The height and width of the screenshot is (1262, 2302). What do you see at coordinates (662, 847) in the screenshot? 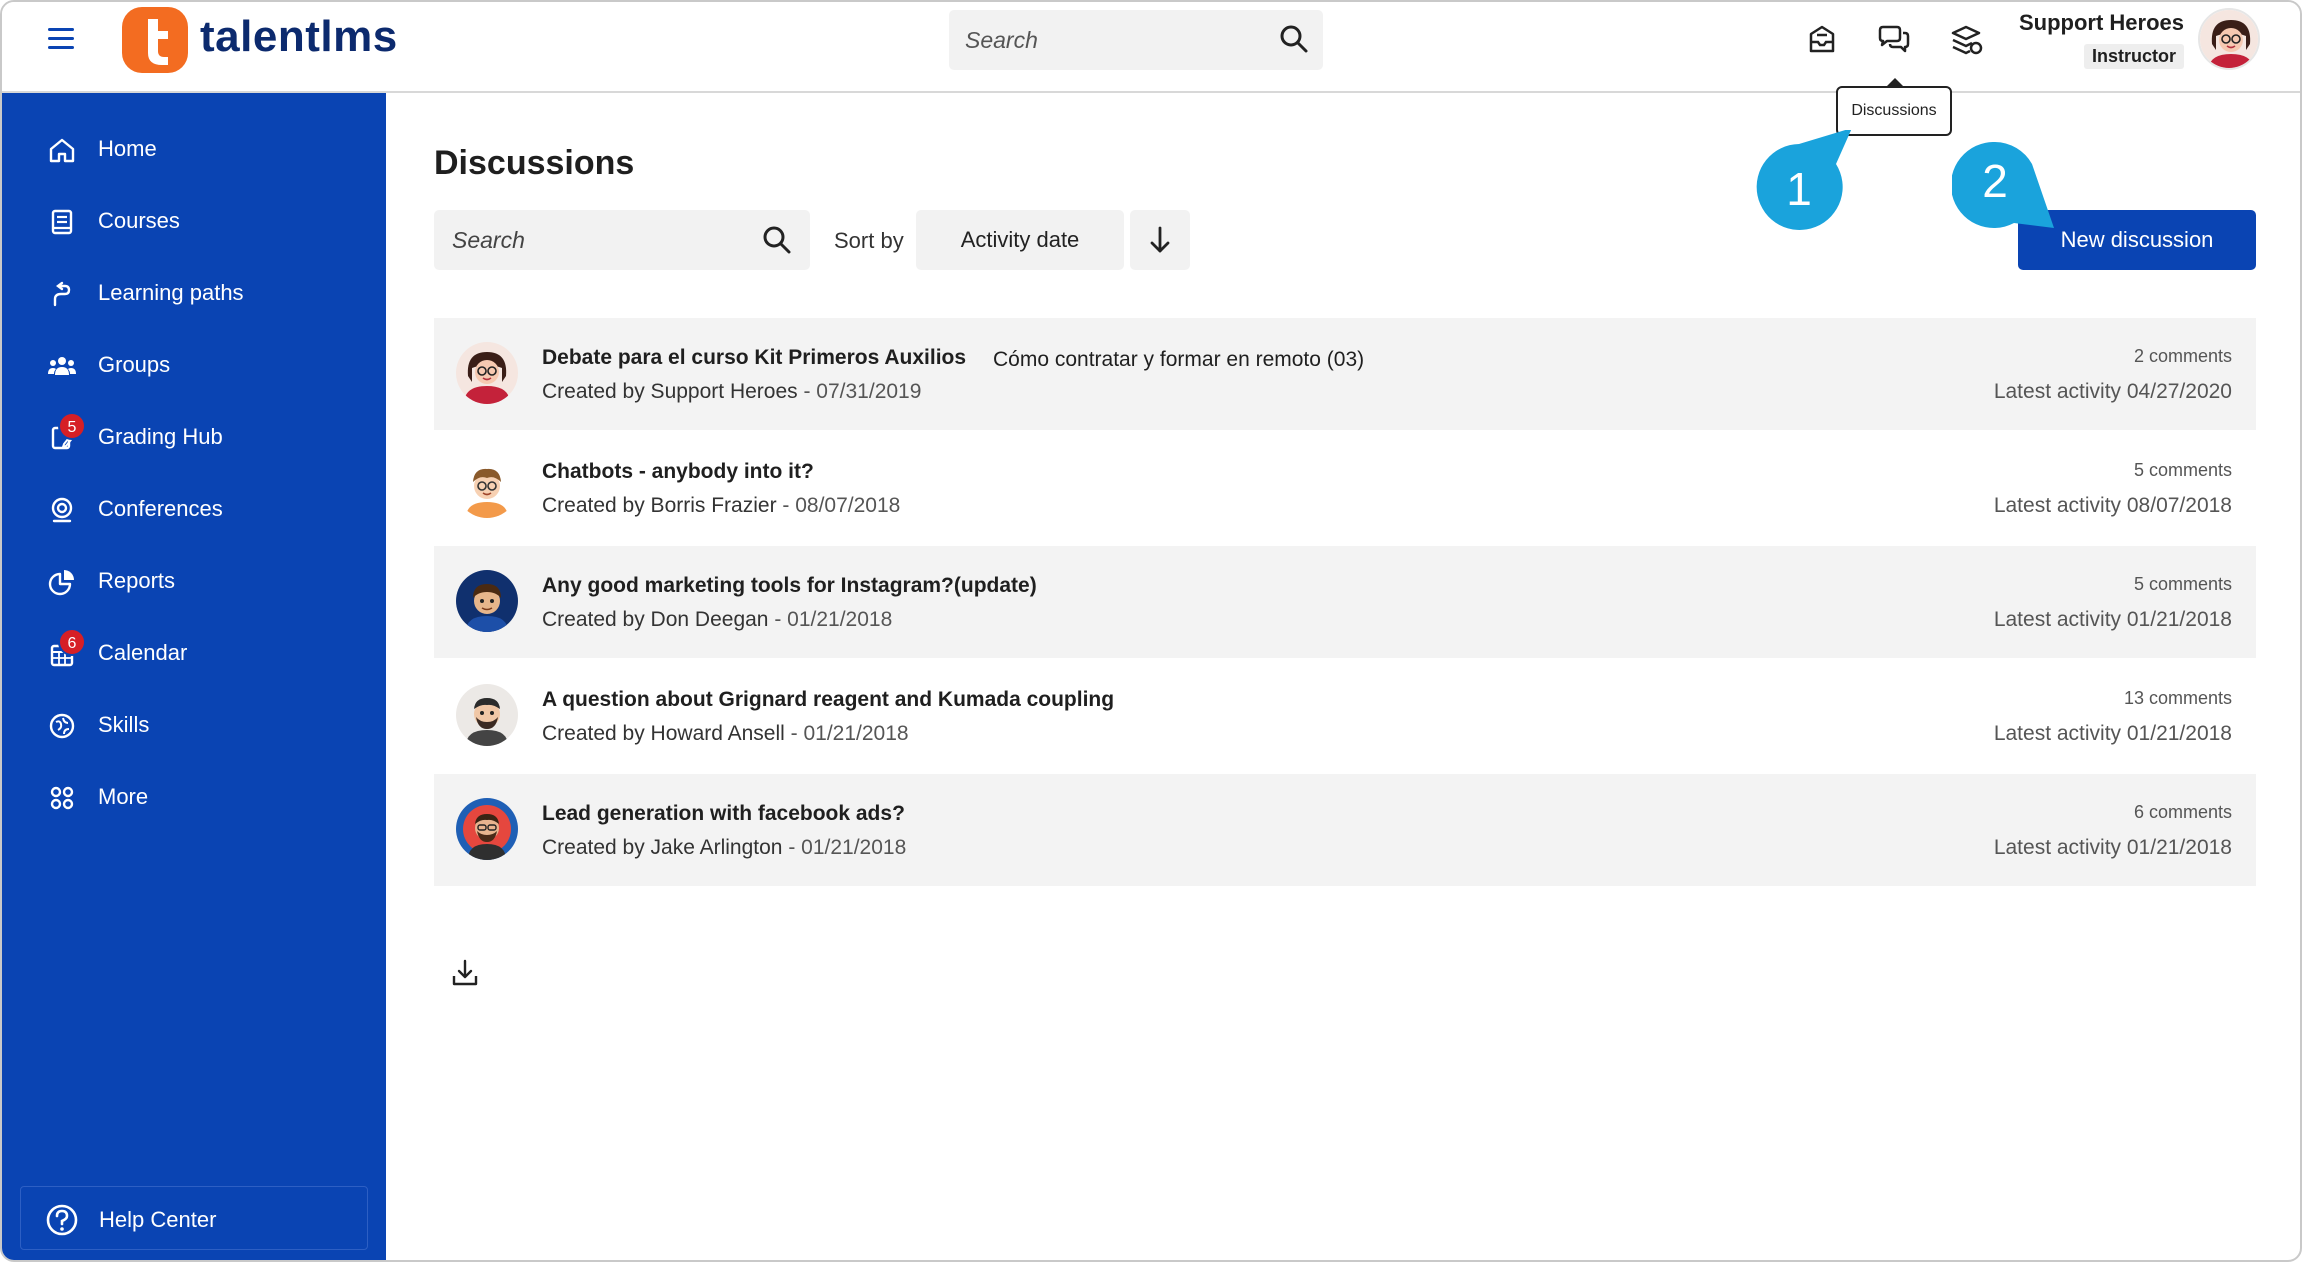
I see `discussion-author: Created by Jake Arlington` at bounding box center [662, 847].